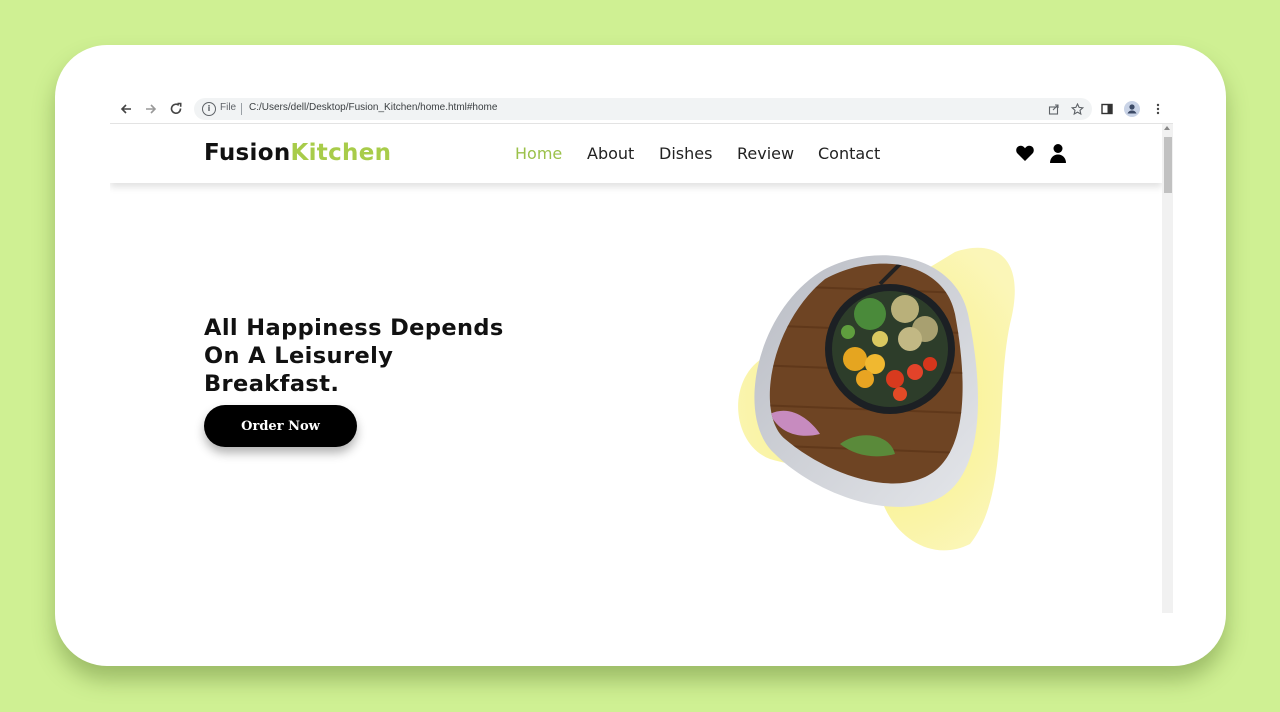 The height and width of the screenshot is (712, 1280). Describe the element at coordinates (354, 328) in the screenshot. I see `hero-title-line: All Happiness Depends` at that location.